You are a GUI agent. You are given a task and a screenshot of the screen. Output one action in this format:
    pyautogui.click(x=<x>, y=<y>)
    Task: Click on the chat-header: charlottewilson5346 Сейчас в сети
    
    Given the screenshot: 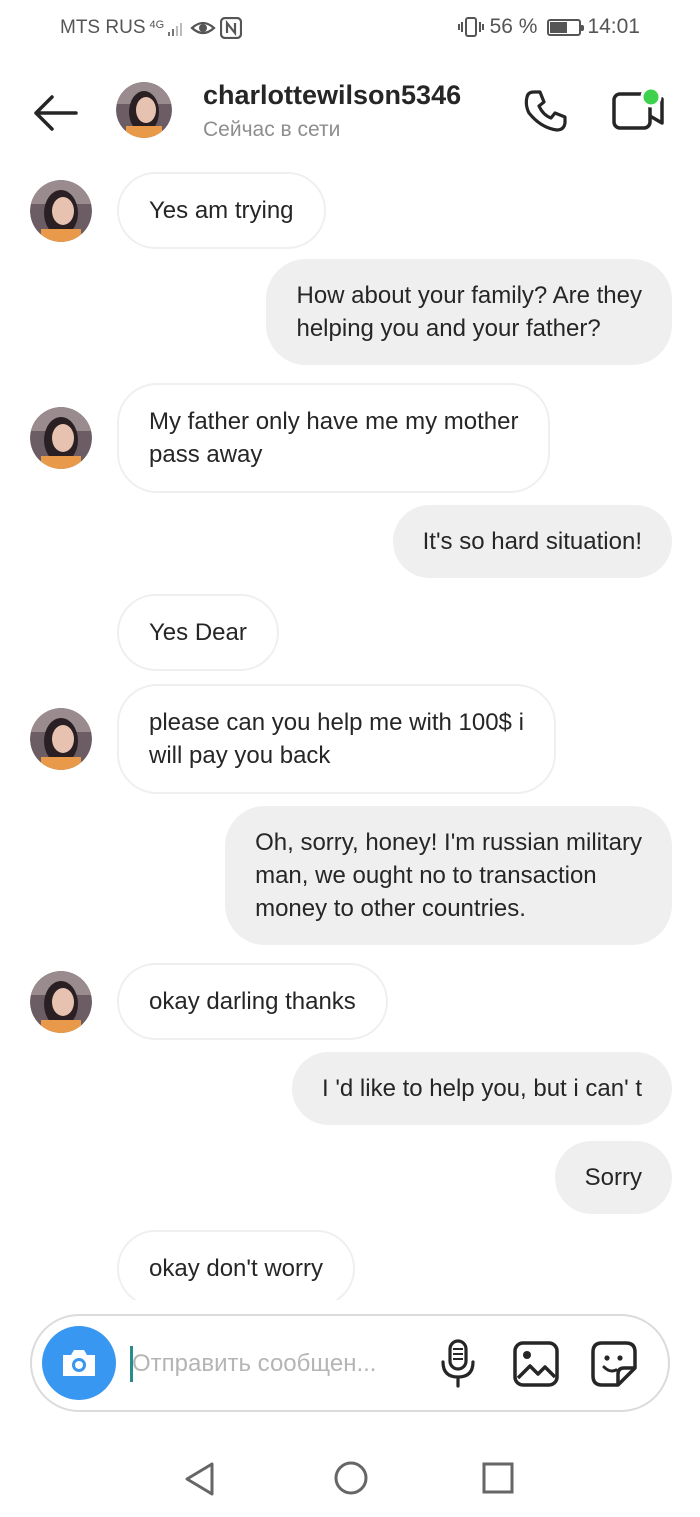 What is the action you would take?
    pyautogui.click(x=350, y=111)
    